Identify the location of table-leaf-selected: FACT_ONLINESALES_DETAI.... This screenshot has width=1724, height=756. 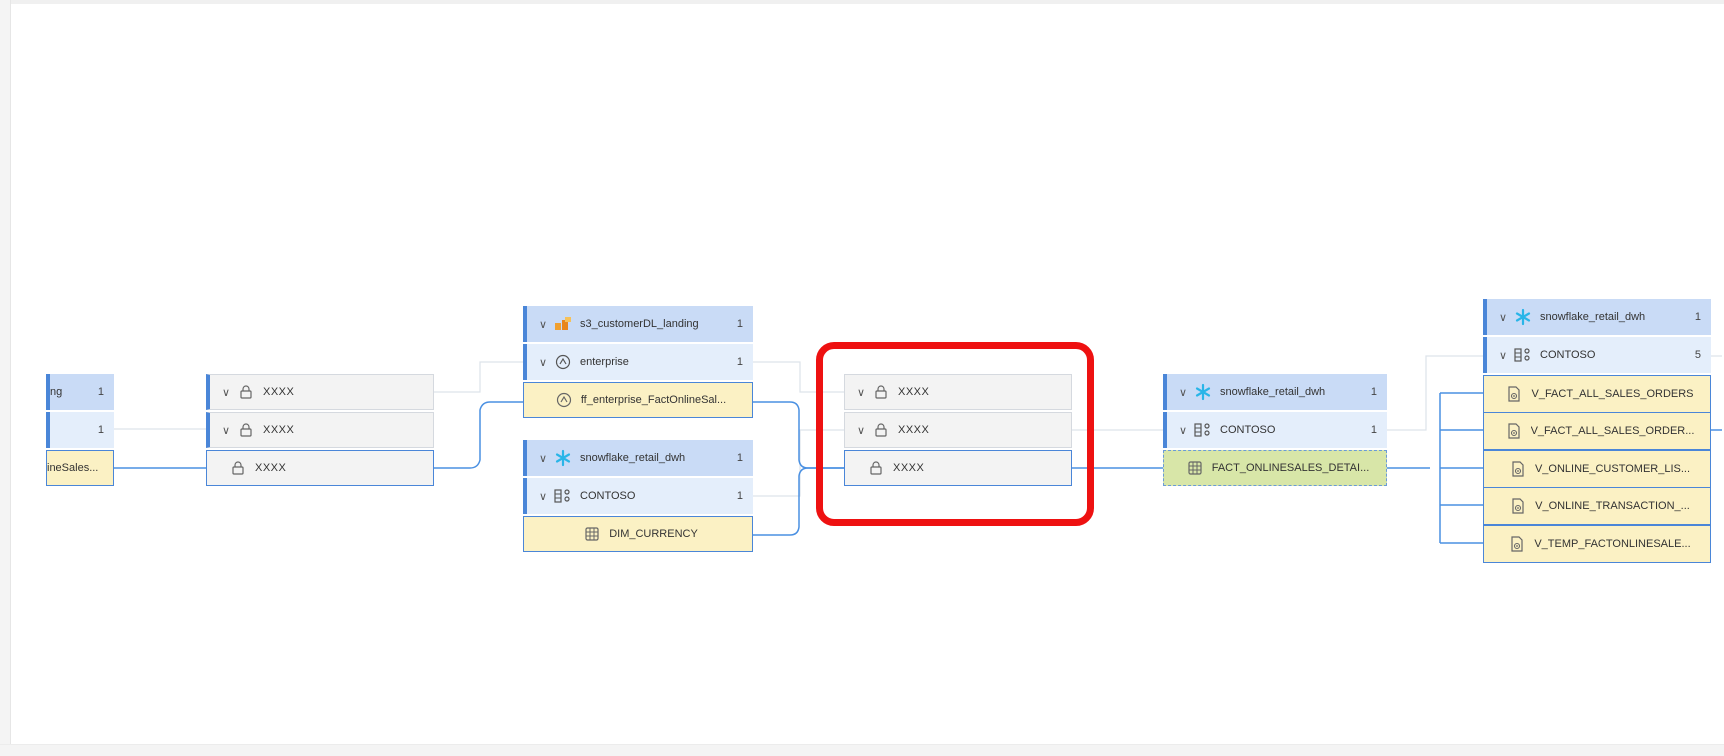
(1275, 468).